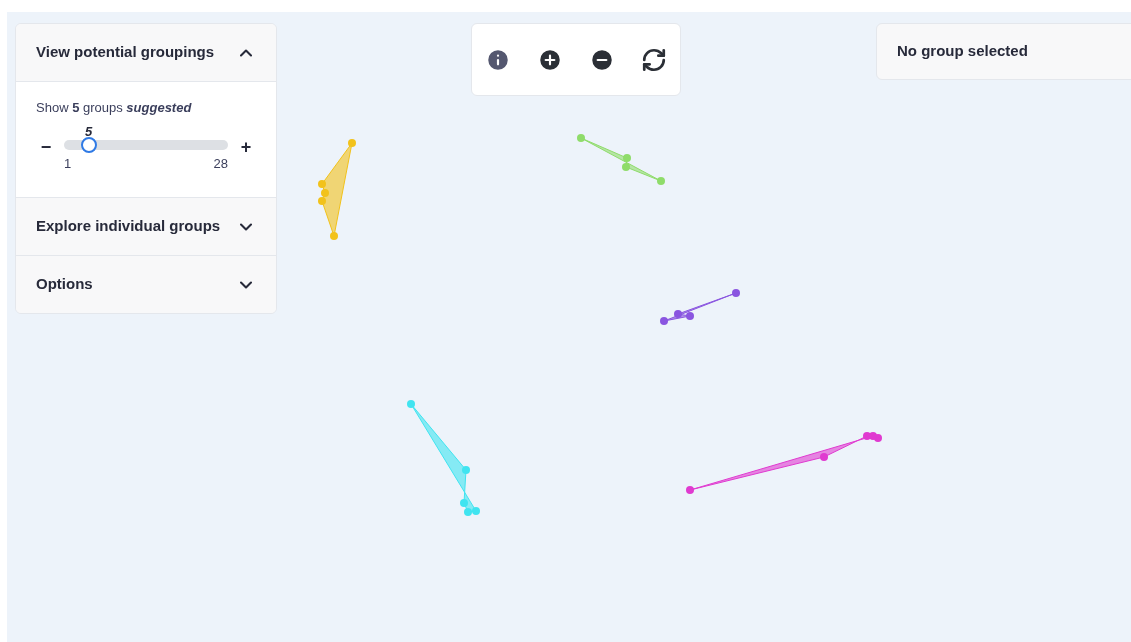 The width and height of the screenshot is (1131, 642). I want to click on groups-count-text: Show 5 groups suggested, so click(114, 108).